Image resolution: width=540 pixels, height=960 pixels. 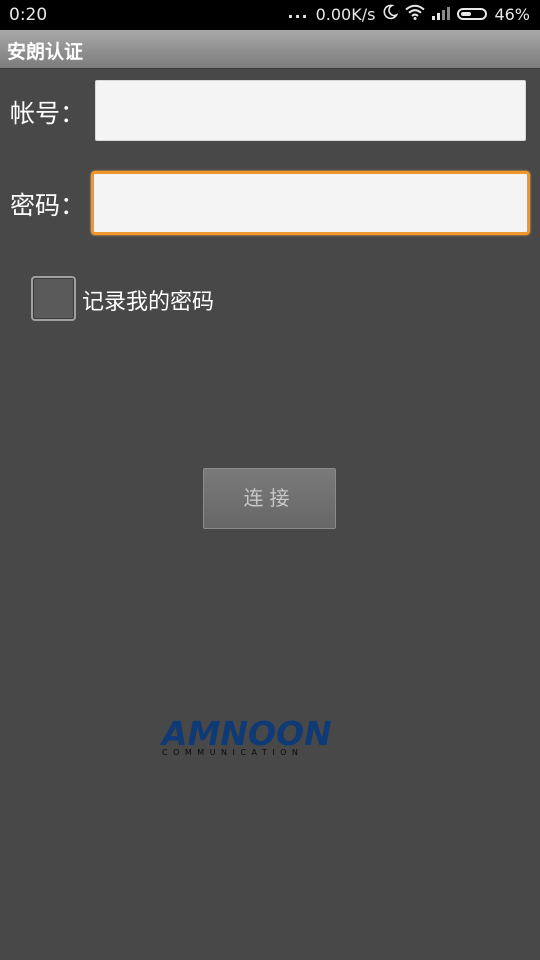 What do you see at coordinates (310, 203) in the screenshot?
I see `password-input` at bounding box center [310, 203].